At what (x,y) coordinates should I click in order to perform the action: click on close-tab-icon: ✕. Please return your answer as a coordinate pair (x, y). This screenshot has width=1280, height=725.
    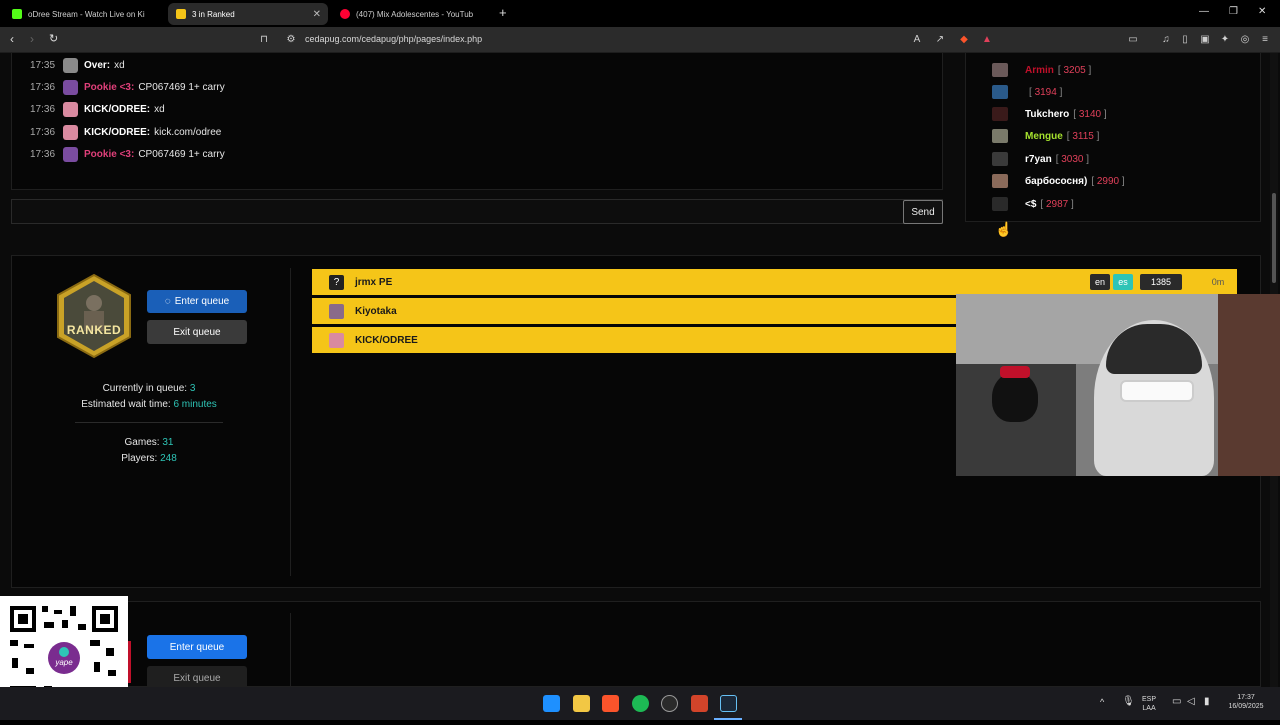
    Looking at the image, I should click on (317, 14).